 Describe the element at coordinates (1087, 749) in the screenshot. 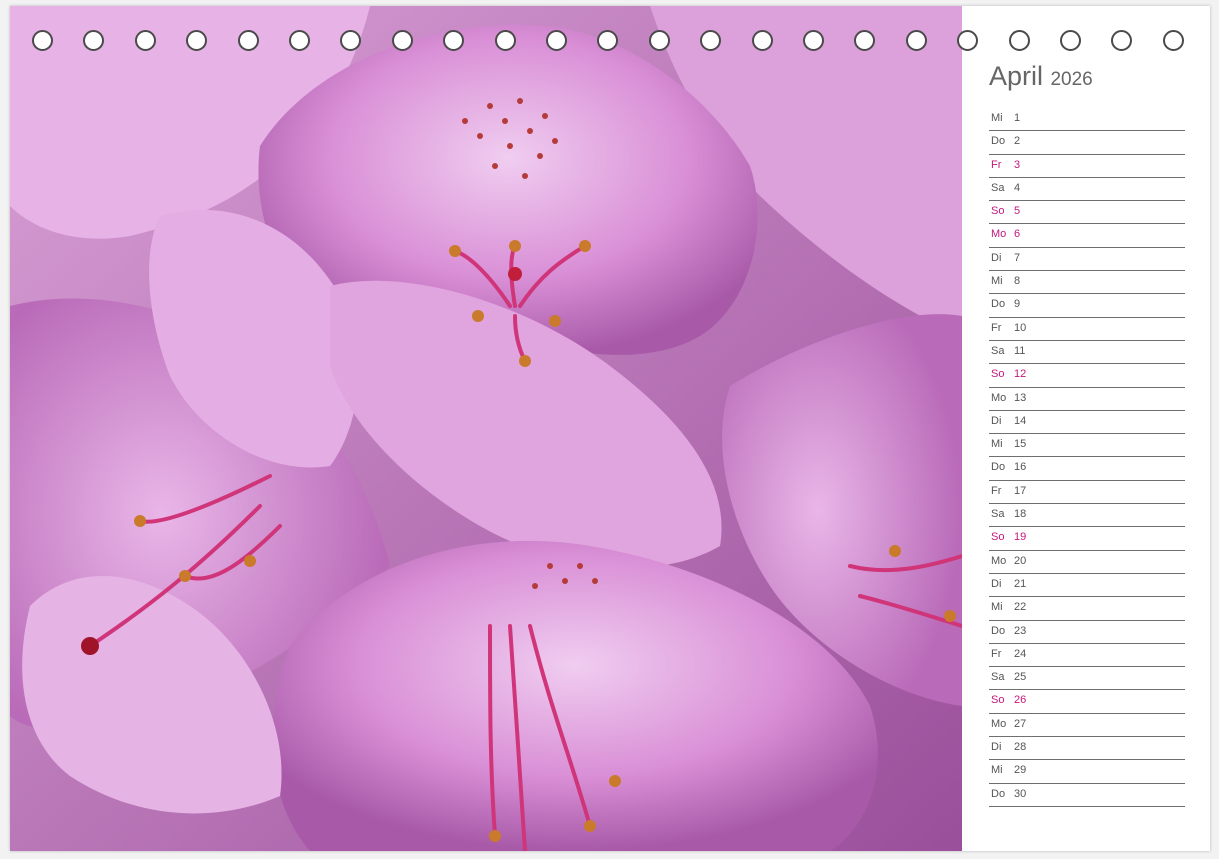

I see `day-row: Di 28` at that location.